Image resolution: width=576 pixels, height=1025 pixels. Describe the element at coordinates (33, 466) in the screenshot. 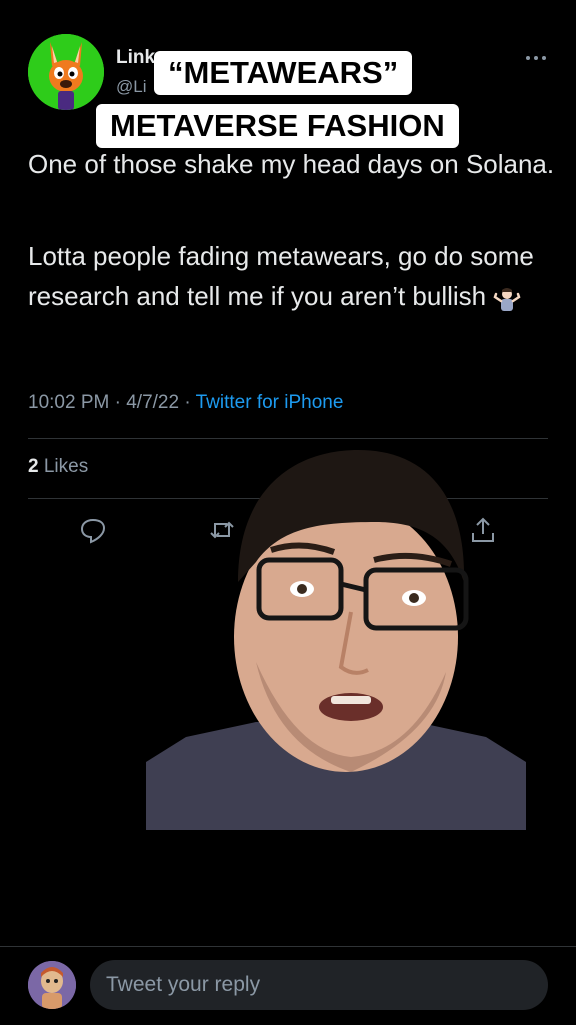

I see `likes-number: 2` at that location.